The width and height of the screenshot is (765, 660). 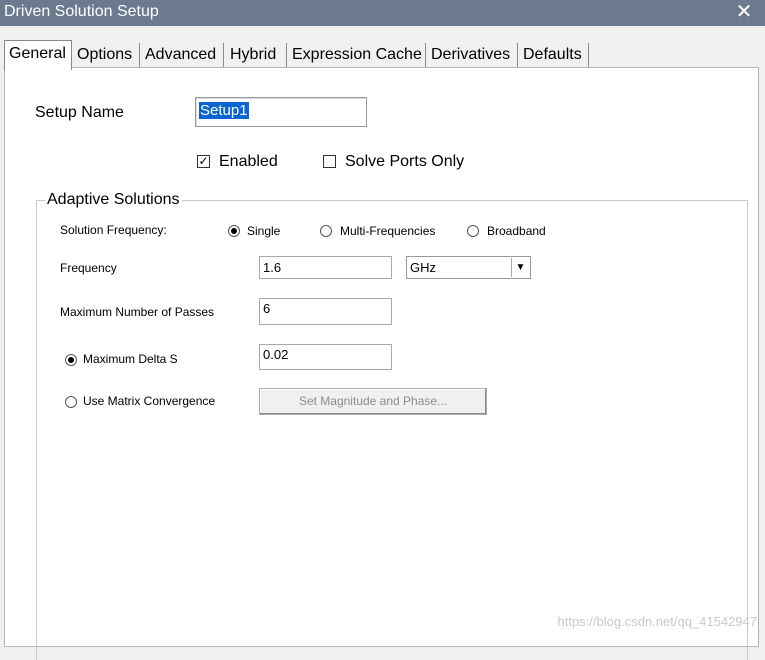 What do you see at coordinates (88, 268) in the screenshot?
I see `frequency-label: Frequency` at bounding box center [88, 268].